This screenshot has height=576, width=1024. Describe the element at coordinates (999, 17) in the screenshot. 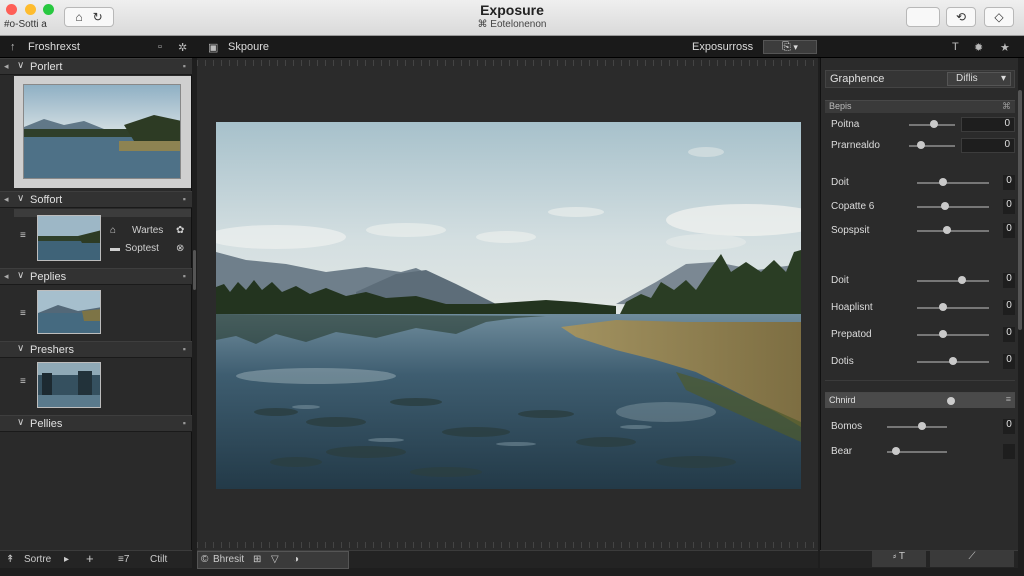

I see `shape-button: ◇` at that location.